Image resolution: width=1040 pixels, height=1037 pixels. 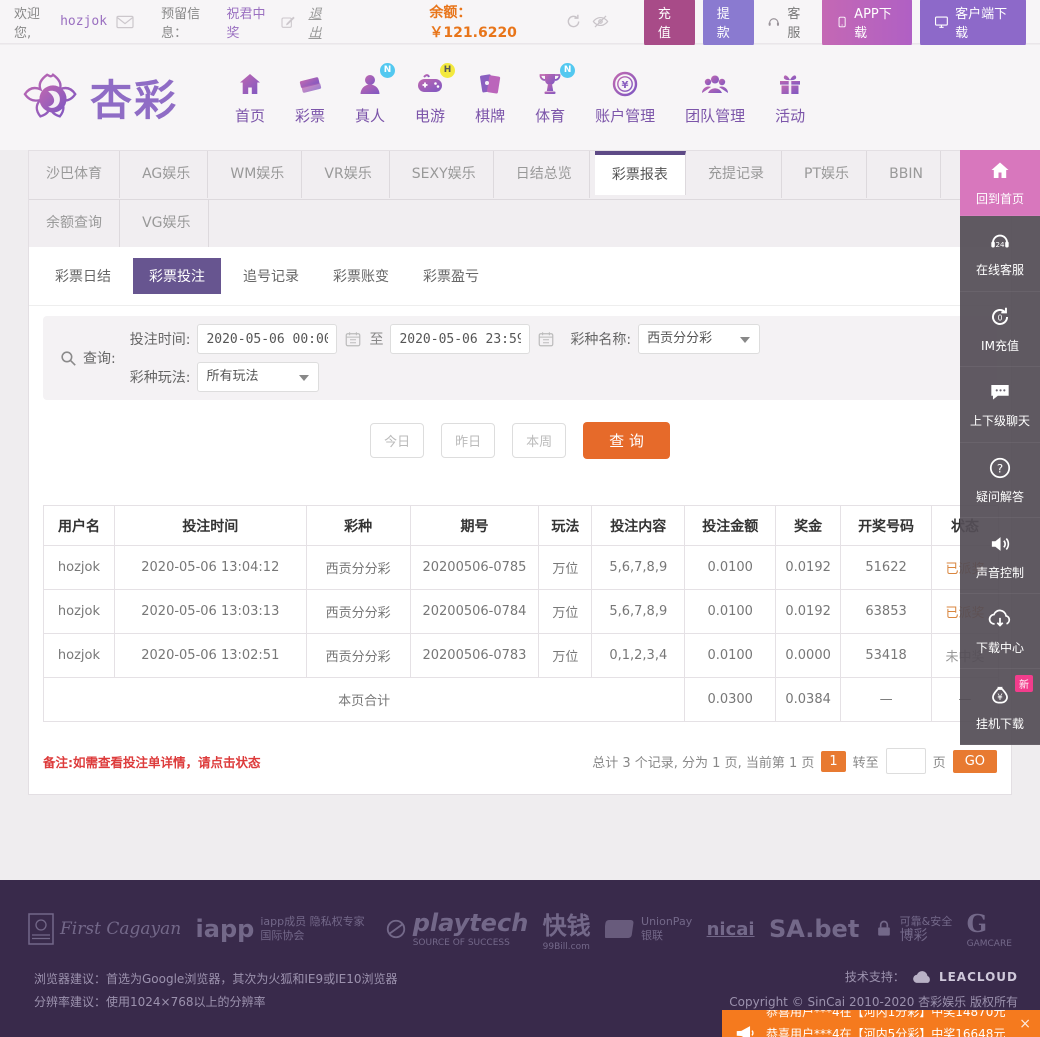 I want to click on flower-logo-icon, so click(x=50, y=95).